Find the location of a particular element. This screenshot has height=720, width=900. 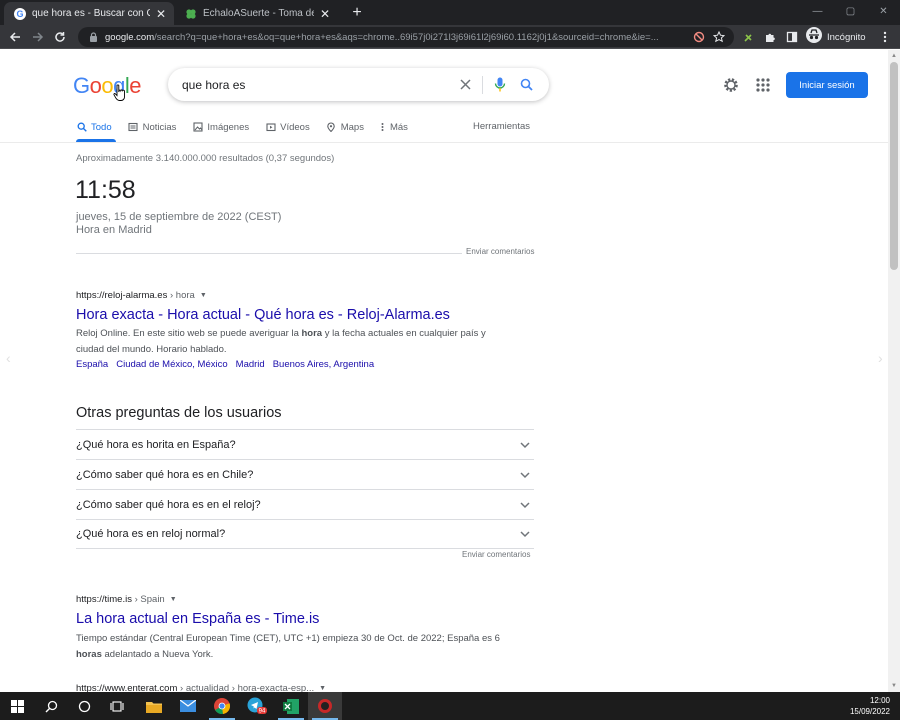

telegram-icon: 94 is located at coordinates (257, 706).